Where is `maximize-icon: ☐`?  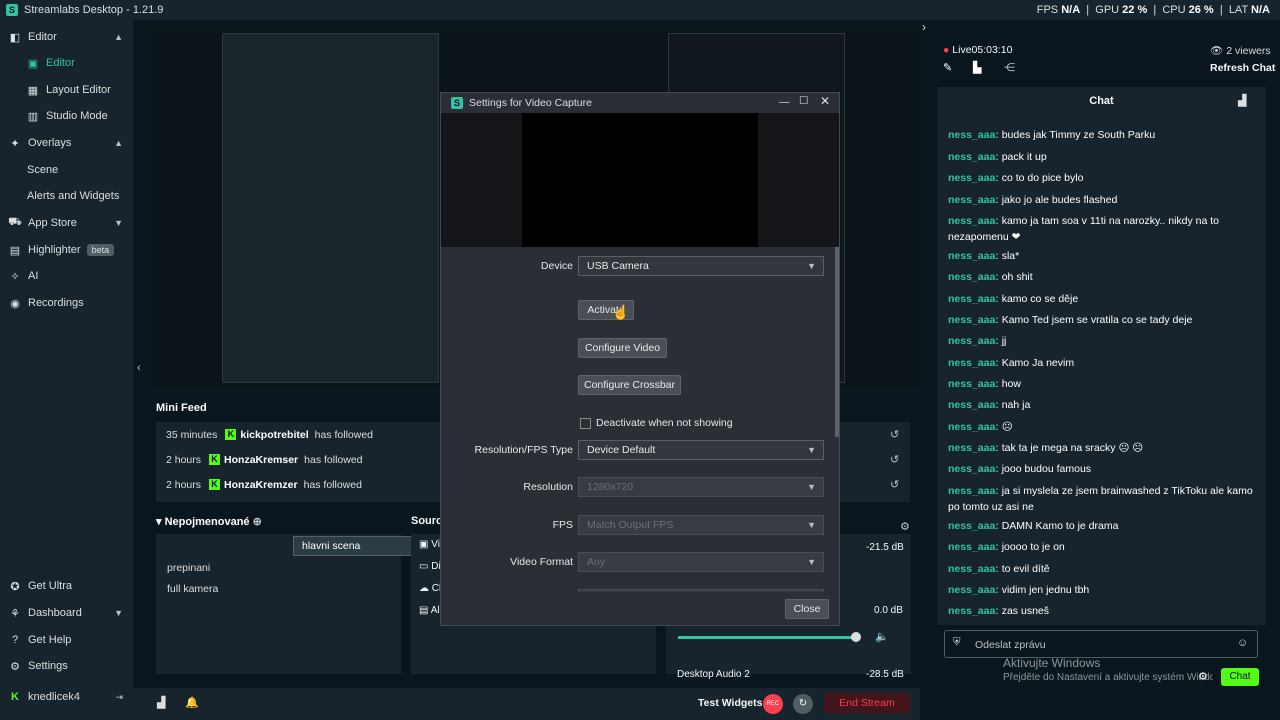 maximize-icon: ☐ is located at coordinates (803, 101).